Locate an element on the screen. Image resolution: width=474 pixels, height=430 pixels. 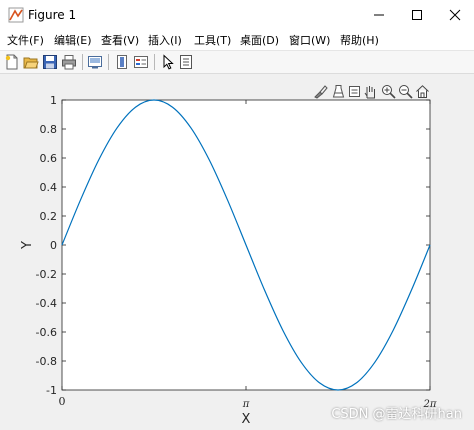
y-axis-label: Y is located at coordinates (27, 245).